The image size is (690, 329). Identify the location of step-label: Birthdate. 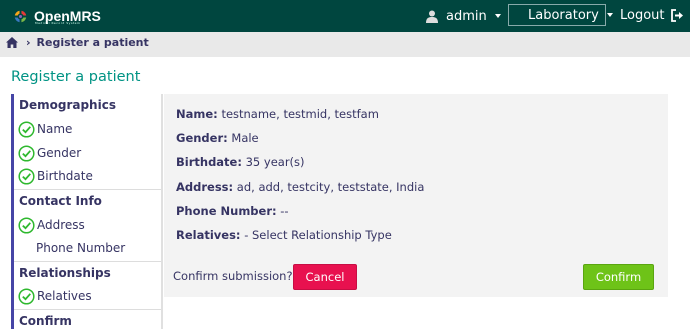
(65, 176).